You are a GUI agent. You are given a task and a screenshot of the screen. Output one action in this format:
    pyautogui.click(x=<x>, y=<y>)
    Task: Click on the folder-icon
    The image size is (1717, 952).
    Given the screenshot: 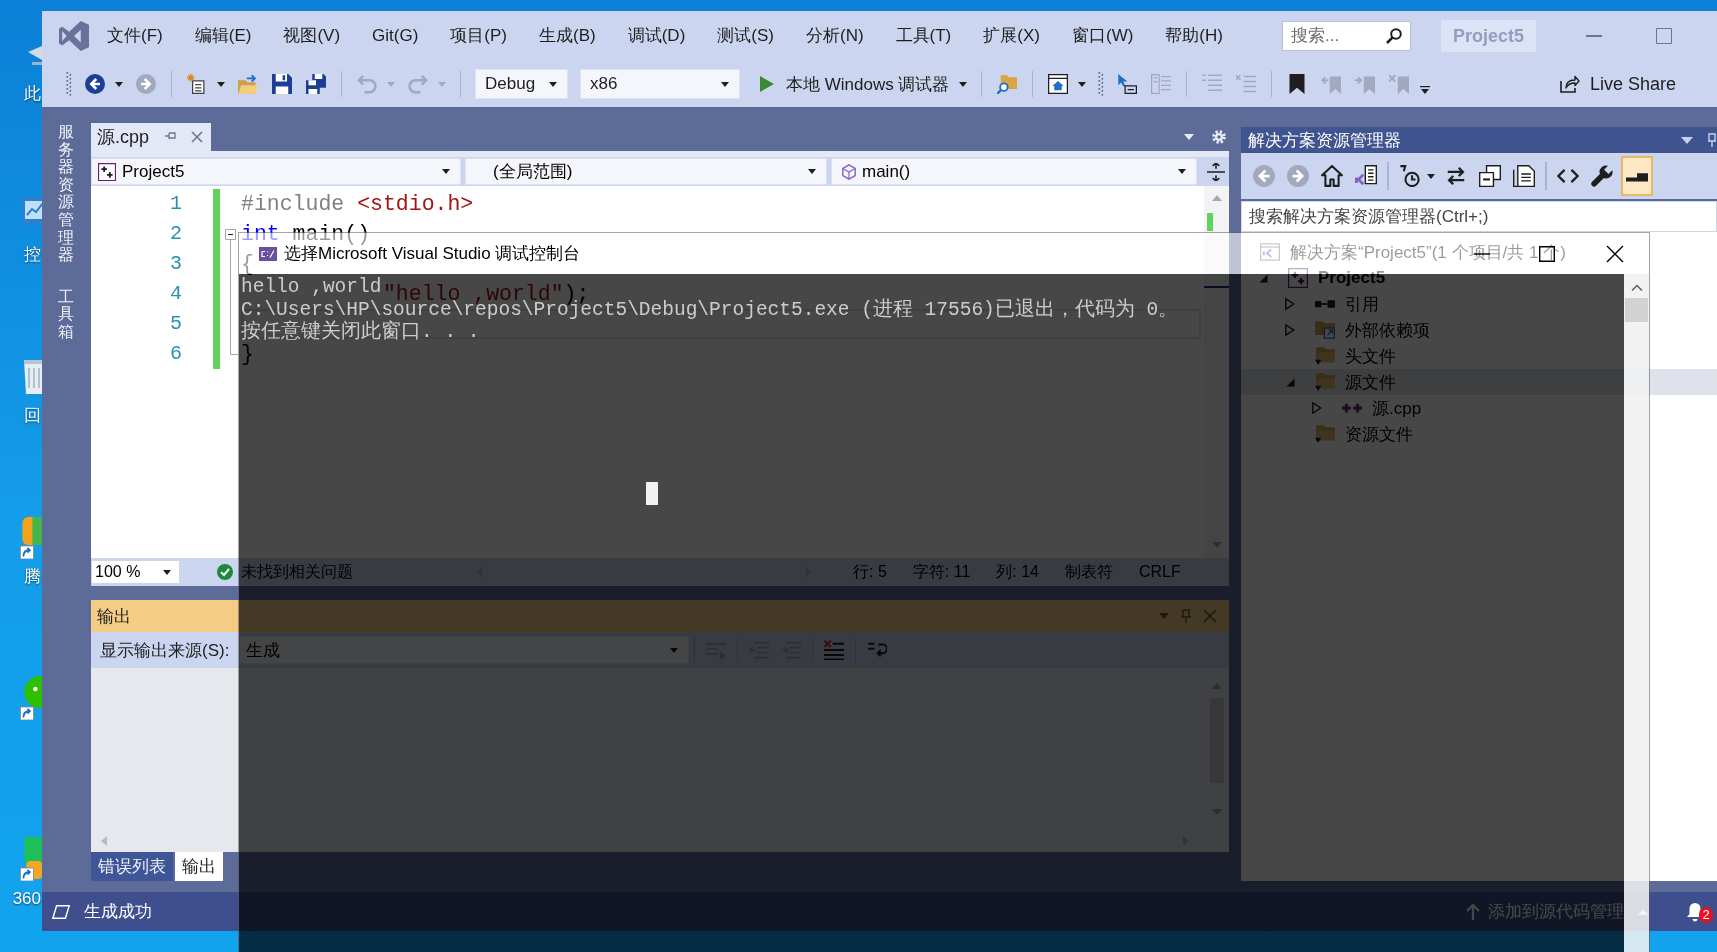 What is the action you would take?
    pyautogui.click(x=248, y=84)
    